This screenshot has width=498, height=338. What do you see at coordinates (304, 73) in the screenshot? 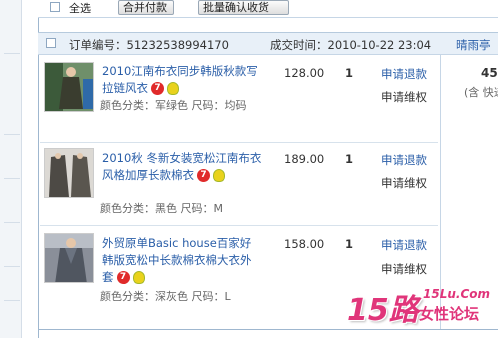
I see `unit-price: 128.00` at bounding box center [304, 73].